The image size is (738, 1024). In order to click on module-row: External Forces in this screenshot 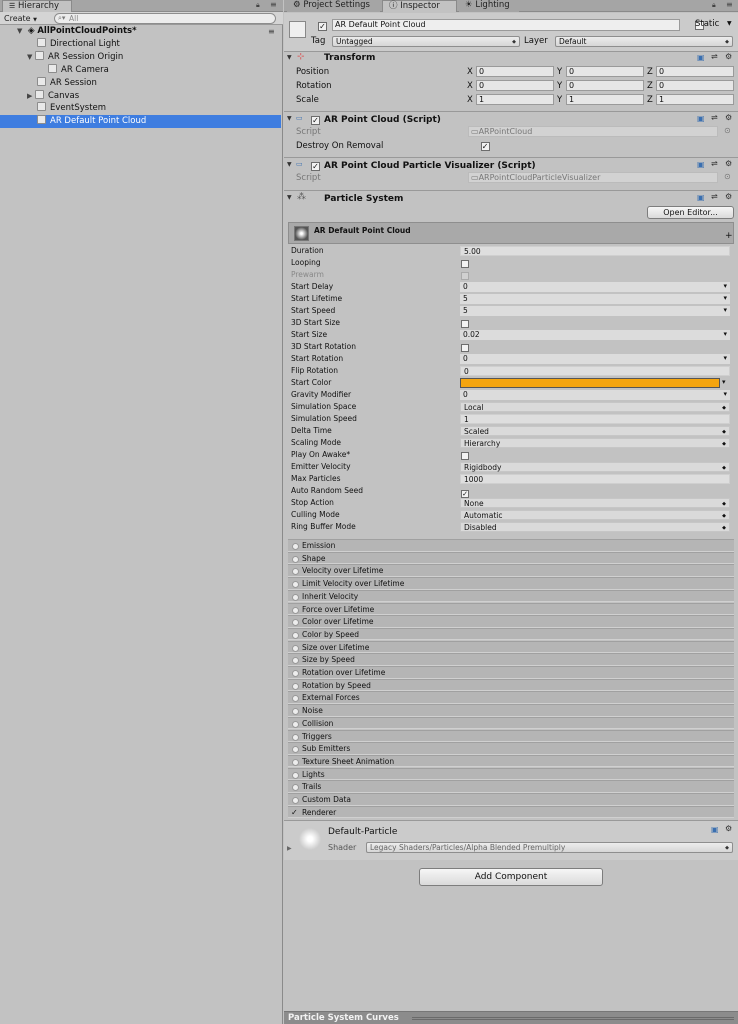, I will do `click(511, 697)`.